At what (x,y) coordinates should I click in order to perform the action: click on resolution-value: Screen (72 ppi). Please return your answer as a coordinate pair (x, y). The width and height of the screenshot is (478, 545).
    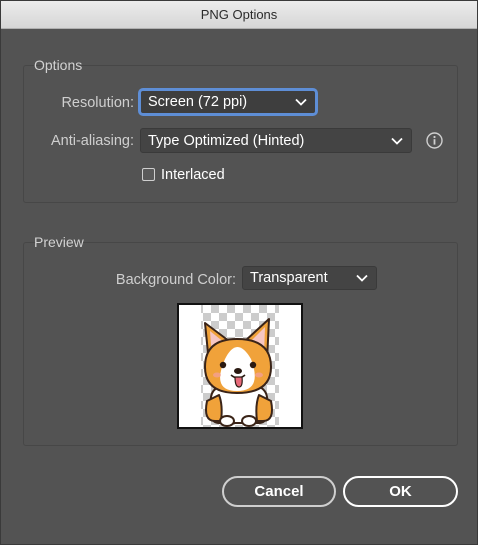
    Looking at the image, I should click on (198, 102).